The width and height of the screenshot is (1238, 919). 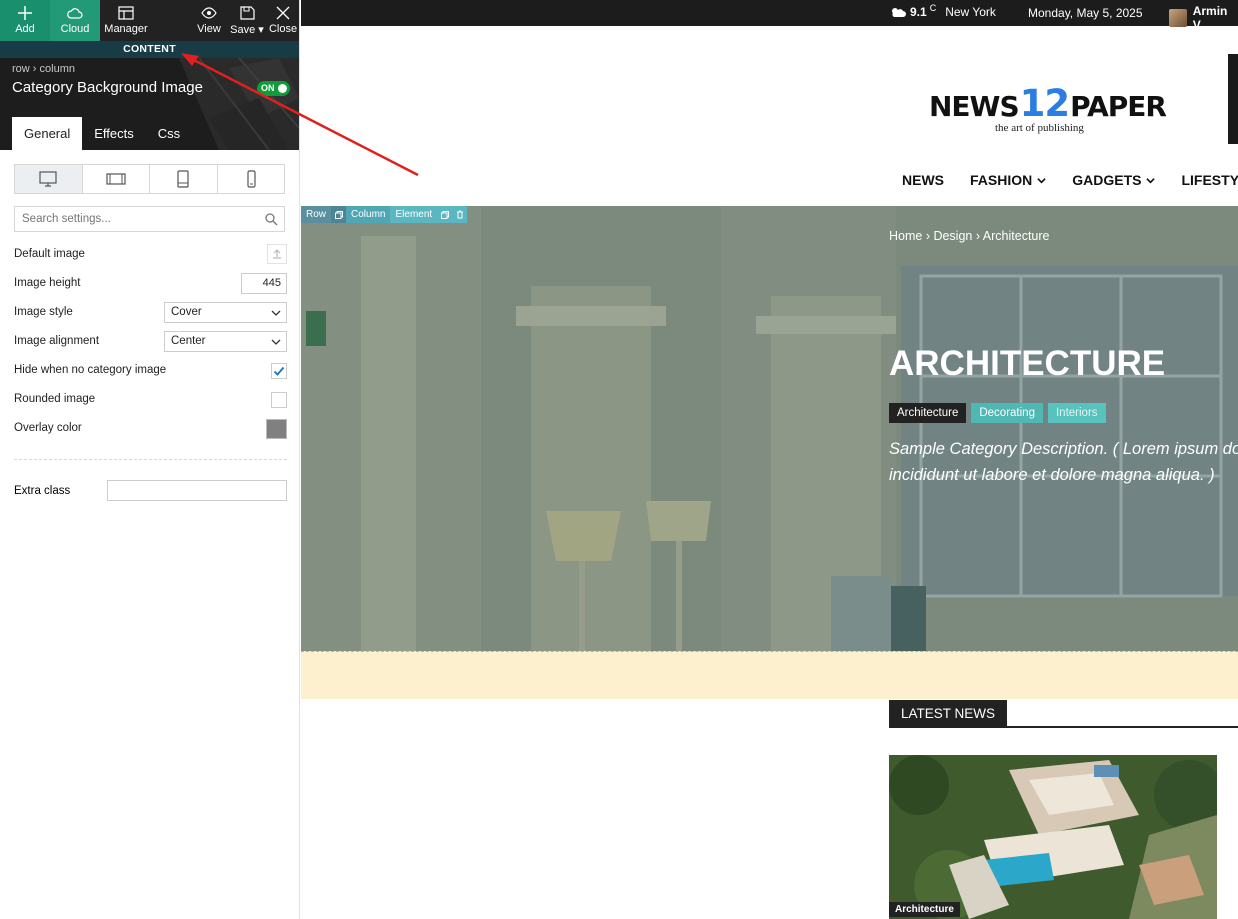 What do you see at coordinates (928, 413) in the screenshot?
I see `chip-architecture: Architecture` at bounding box center [928, 413].